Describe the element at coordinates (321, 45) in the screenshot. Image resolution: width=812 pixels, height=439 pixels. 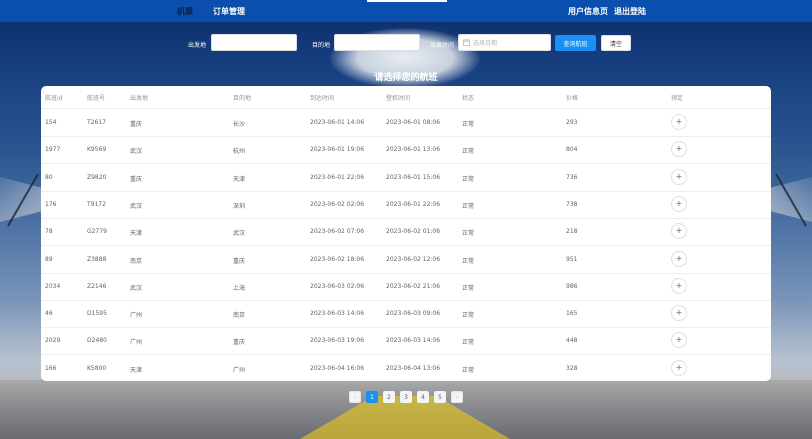
I see `to-label: 目的地` at that location.